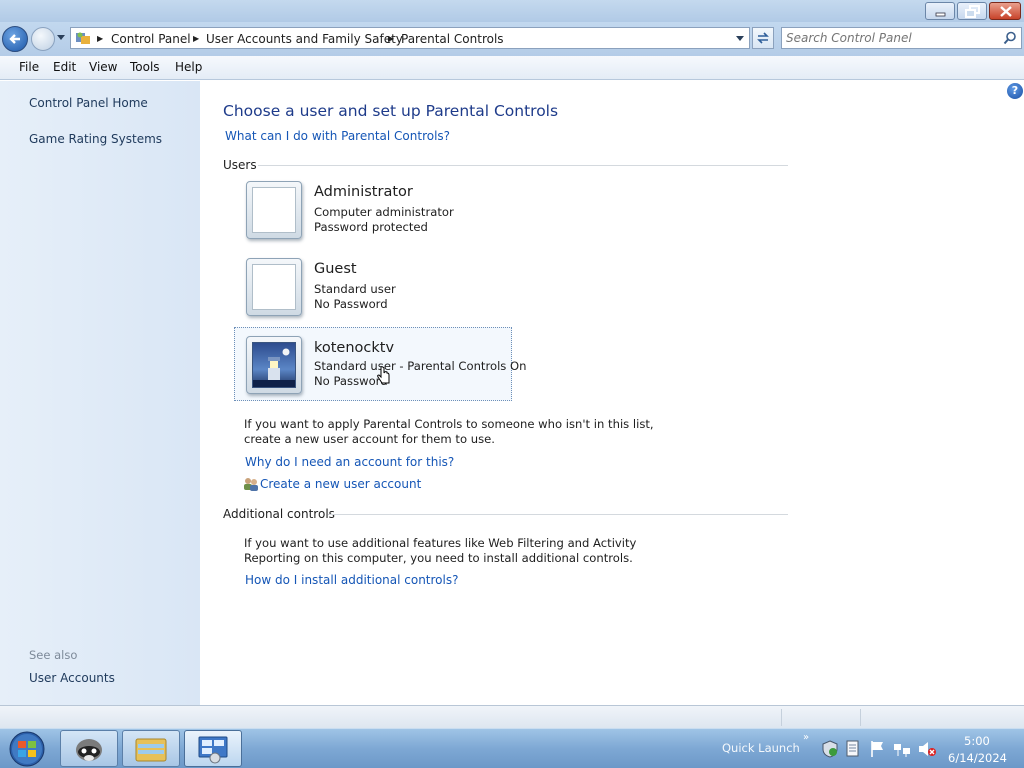 This screenshot has height=768, width=1024. Describe the element at coordinates (43, 39) in the screenshot. I see `forward-button` at that location.